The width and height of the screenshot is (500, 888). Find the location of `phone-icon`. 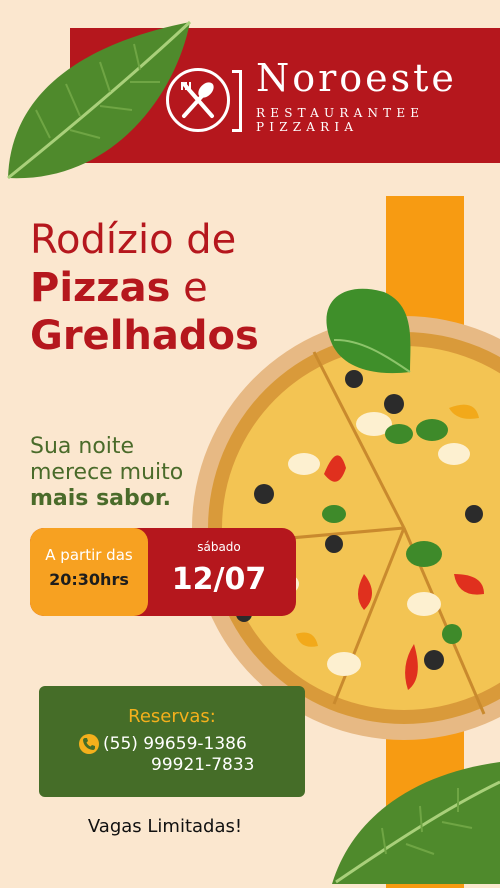

phone-icon is located at coordinates (89, 744).